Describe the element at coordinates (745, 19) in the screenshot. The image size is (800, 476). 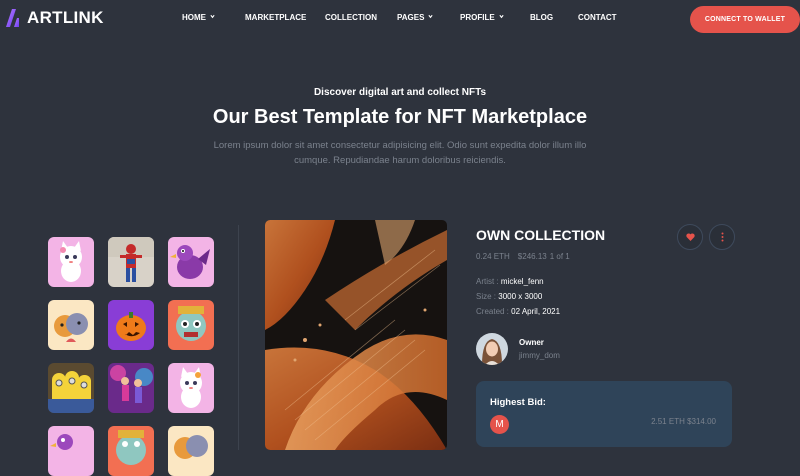
I see `connect-wallet-button: CONNECT TO WALLET` at that location.